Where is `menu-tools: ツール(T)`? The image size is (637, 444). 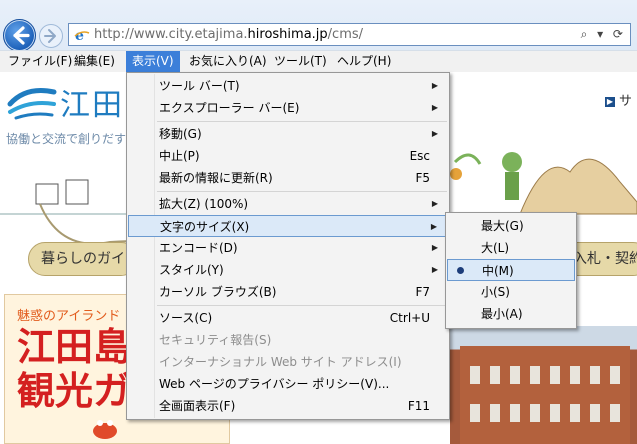 menu-tools: ツール(T) is located at coordinates (300, 61).